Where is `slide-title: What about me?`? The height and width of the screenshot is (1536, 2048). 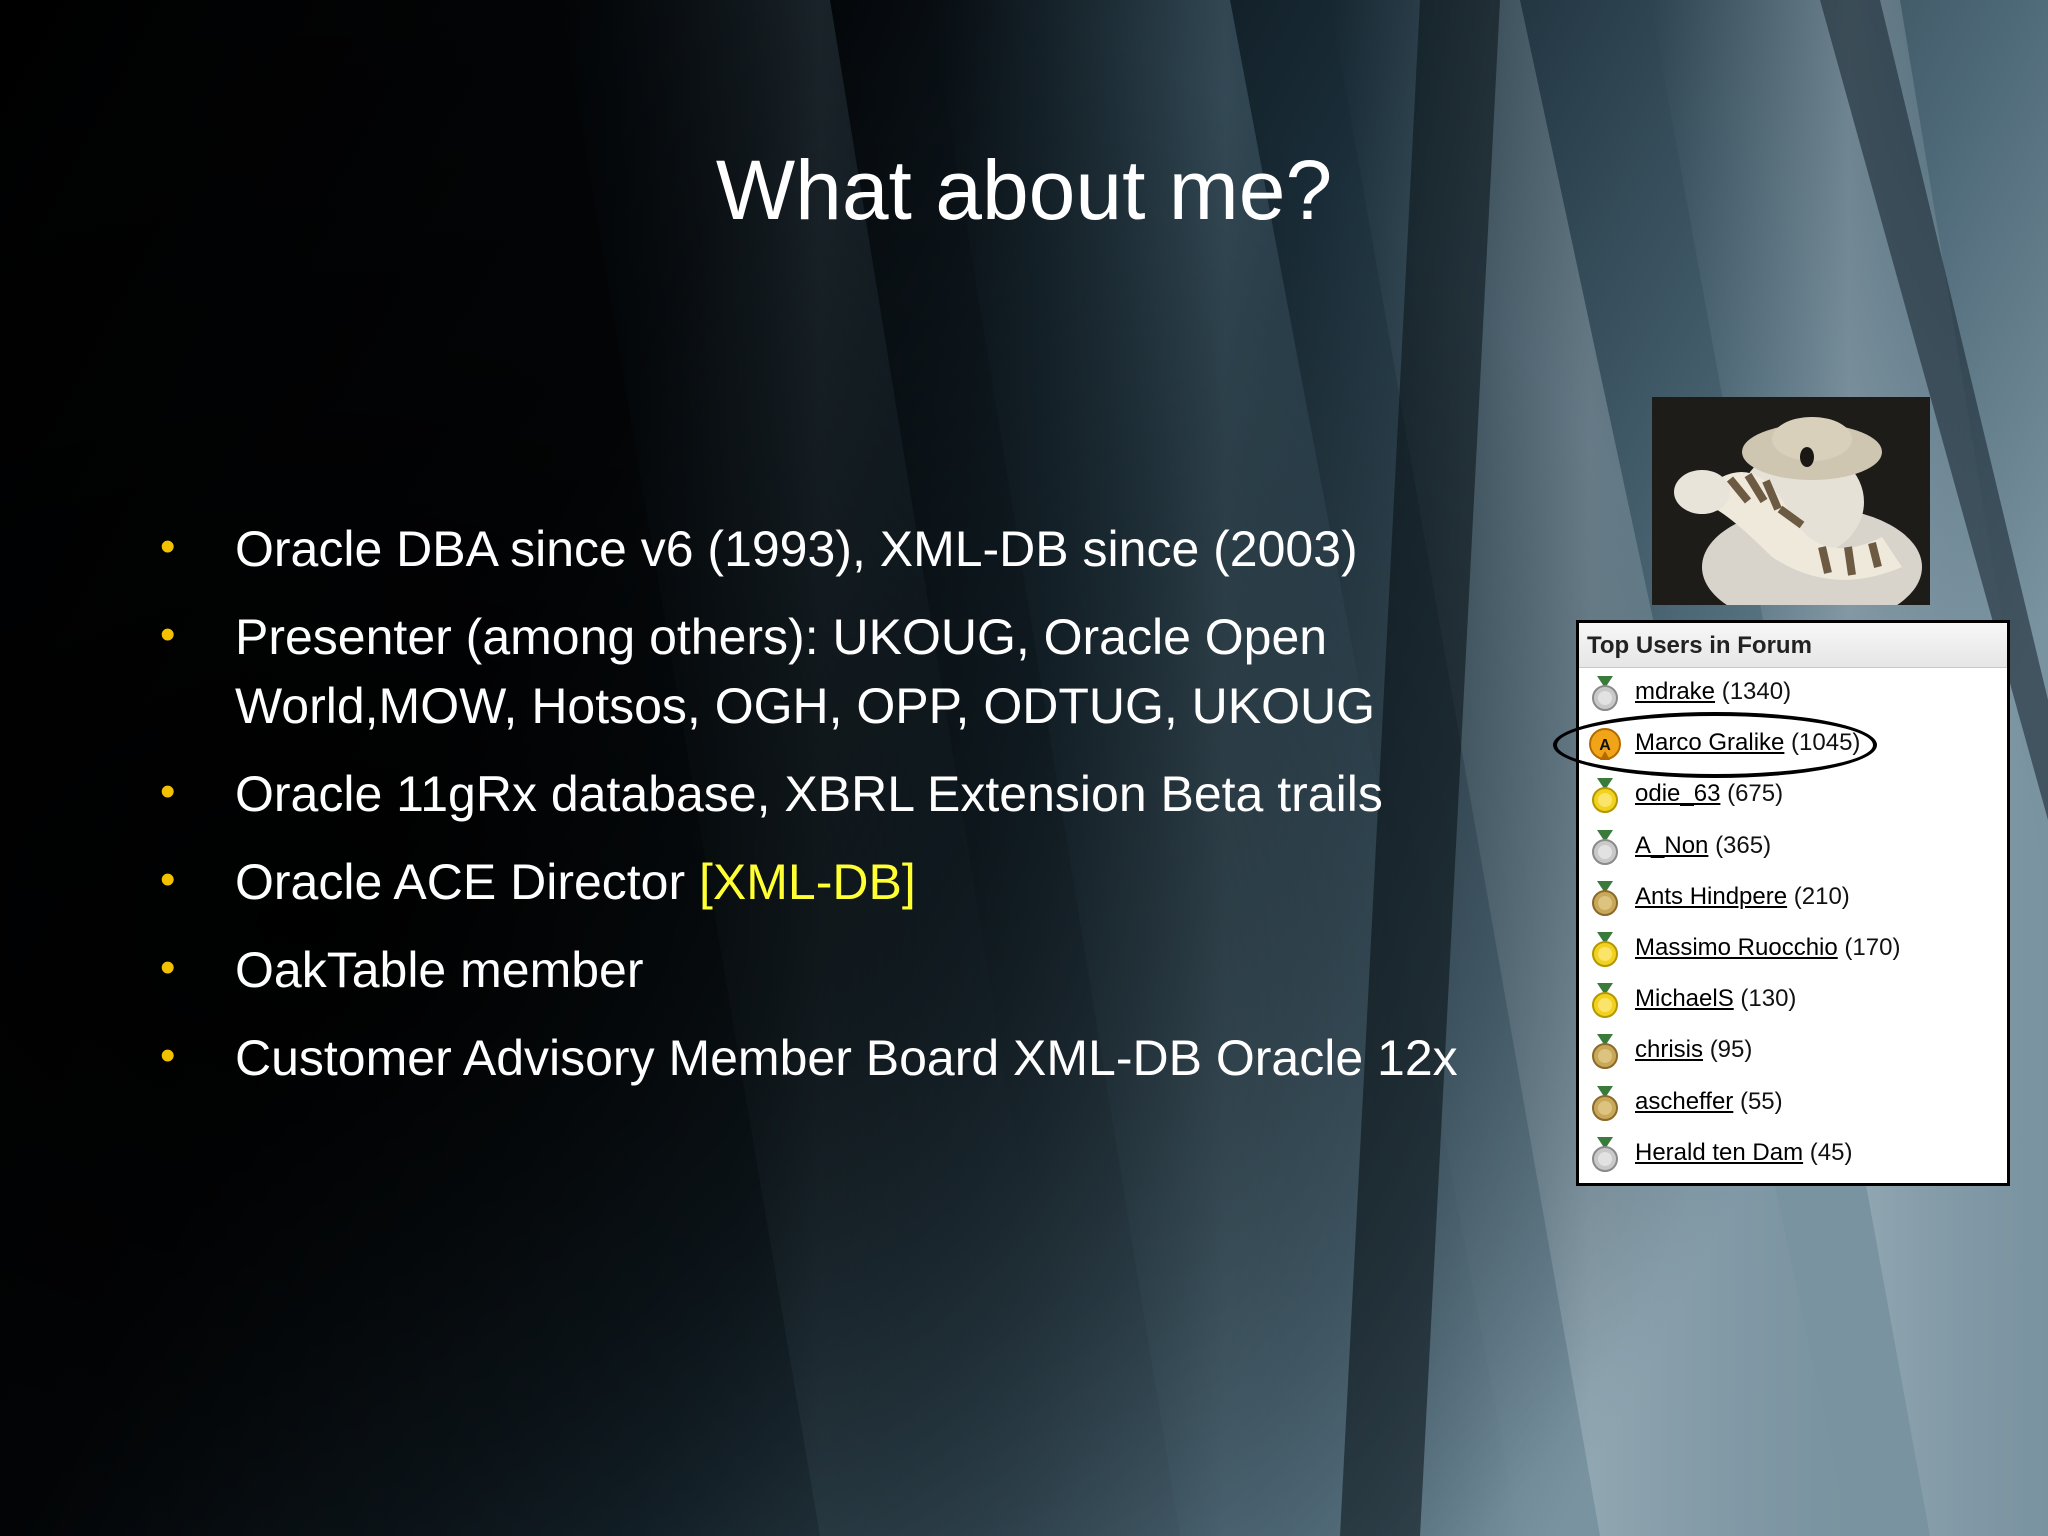 slide-title: What about me? is located at coordinates (1024, 190).